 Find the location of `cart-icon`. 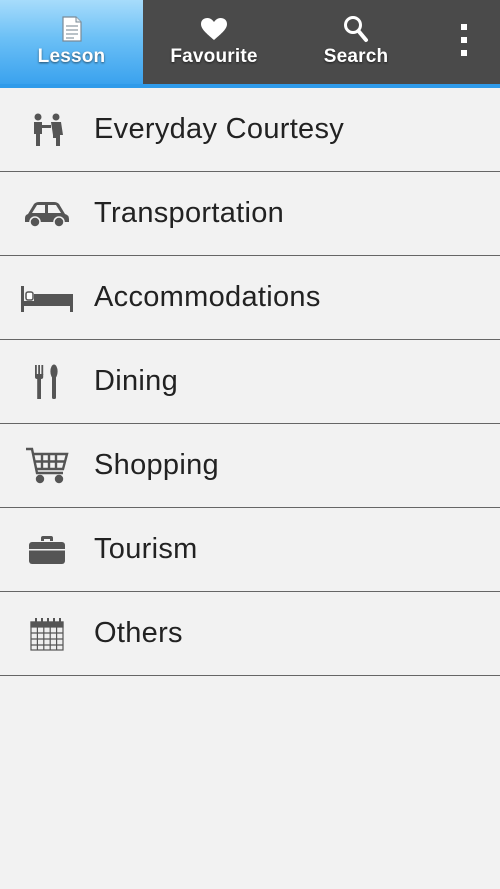

cart-icon is located at coordinates (47, 466).